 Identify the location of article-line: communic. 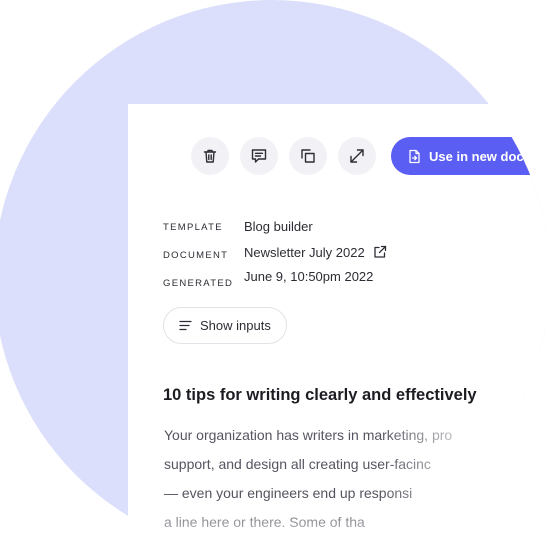
(331, 541).